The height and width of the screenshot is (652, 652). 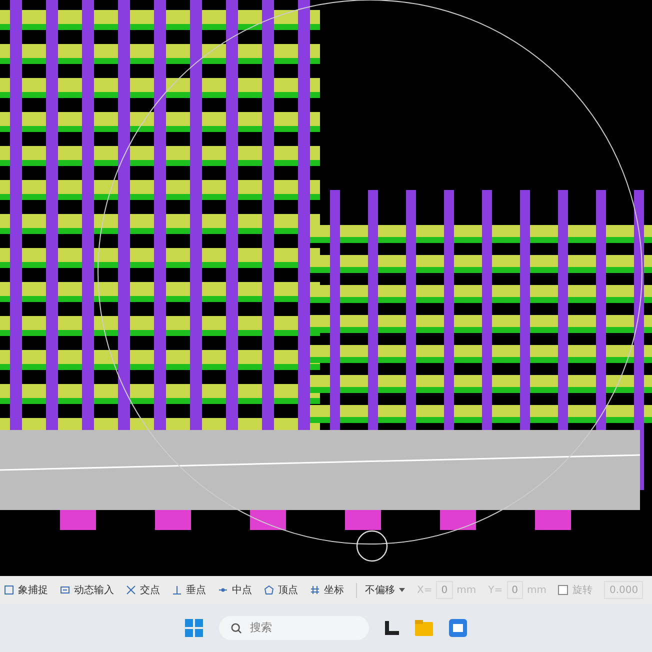 I want to click on snap-toggle: 坐标, so click(x=327, y=590).